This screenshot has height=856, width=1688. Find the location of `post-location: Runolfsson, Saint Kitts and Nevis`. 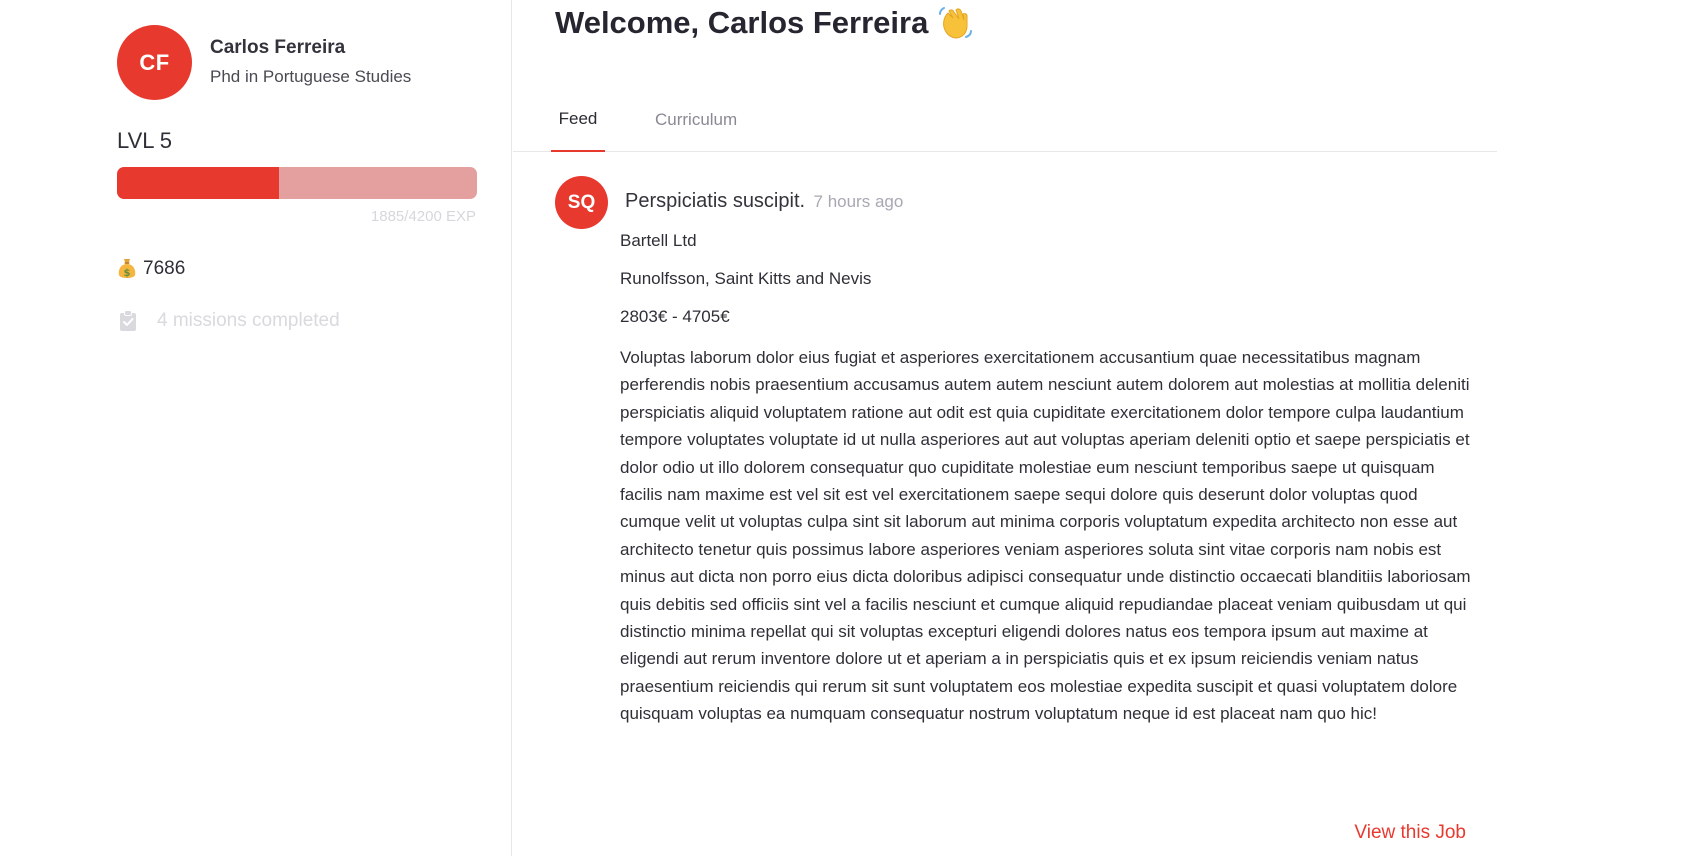

post-location: Runolfsson, Saint Kitts and Nevis is located at coordinates (746, 278).